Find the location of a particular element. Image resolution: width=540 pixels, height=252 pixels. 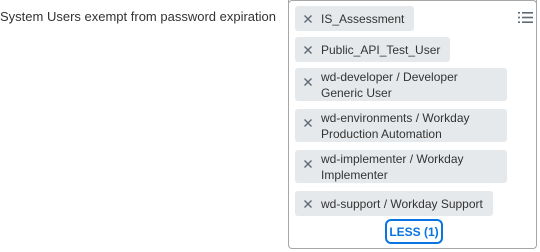

pill-label: IS_Assessment is located at coordinates (363, 18).